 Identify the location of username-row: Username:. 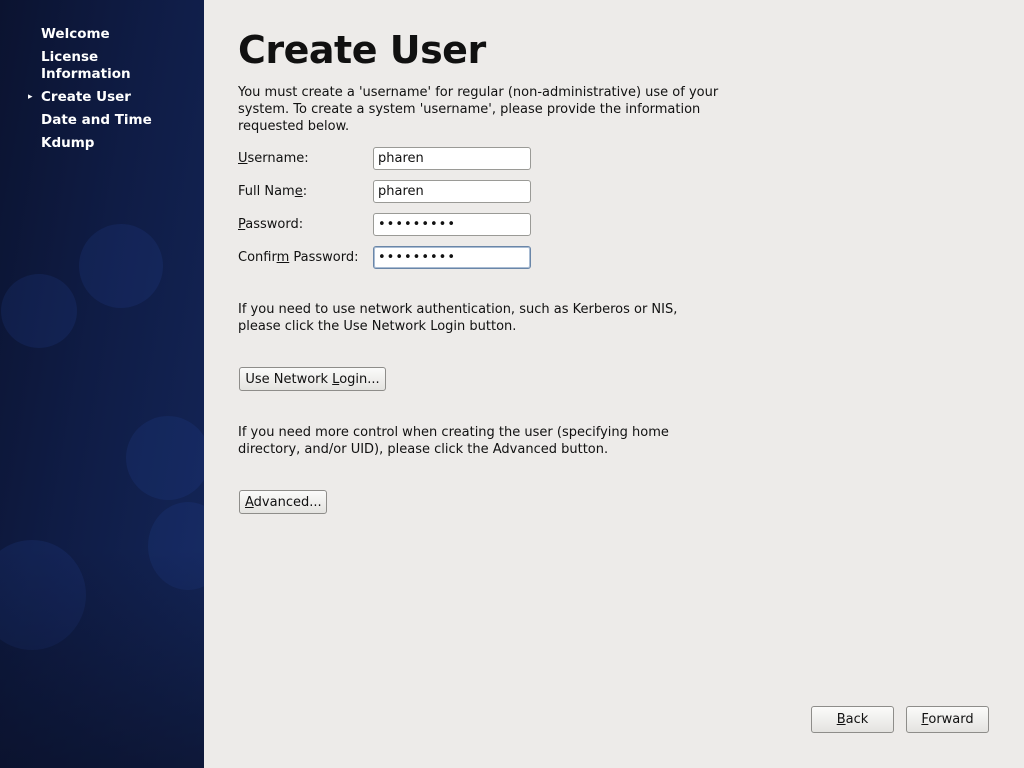
(388, 159).